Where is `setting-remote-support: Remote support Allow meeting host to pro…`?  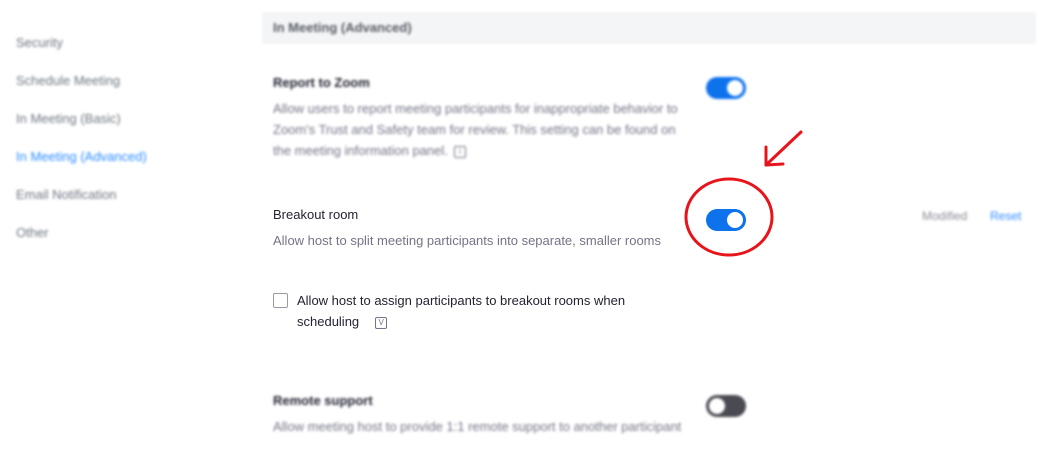
setting-remote-support: Remote support Allow meeting host to pro… is located at coordinates (478, 415).